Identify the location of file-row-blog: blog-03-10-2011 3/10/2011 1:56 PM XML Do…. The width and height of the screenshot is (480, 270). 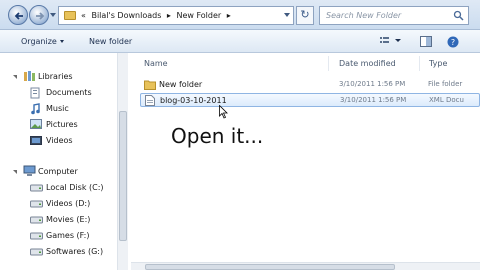
(310, 100).